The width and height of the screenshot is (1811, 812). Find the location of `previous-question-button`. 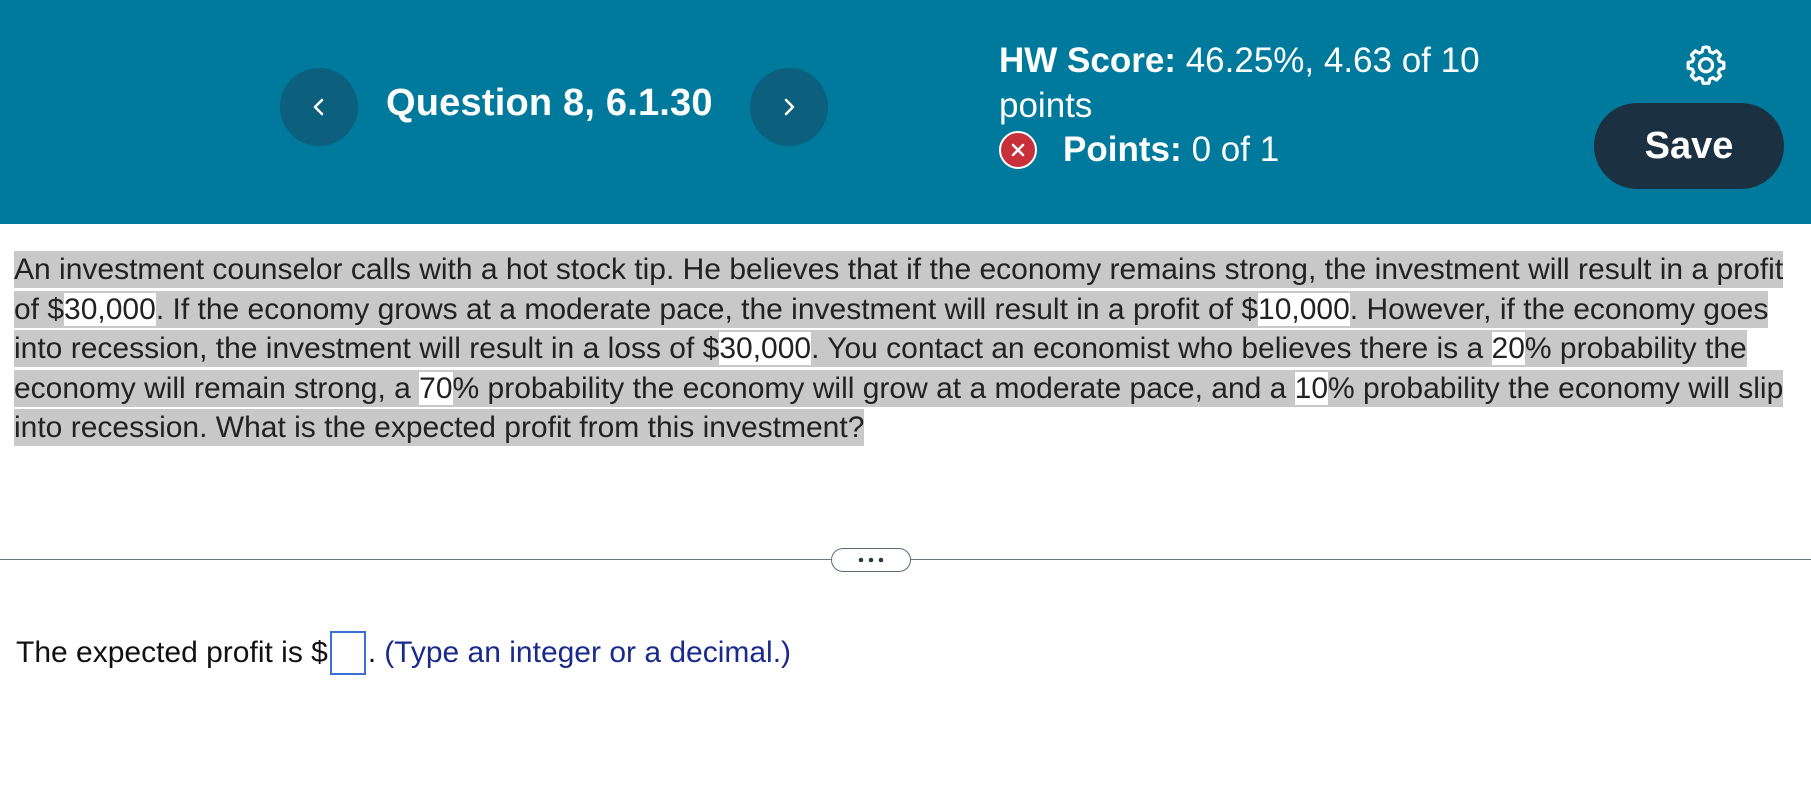

previous-question-button is located at coordinates (319, 107).